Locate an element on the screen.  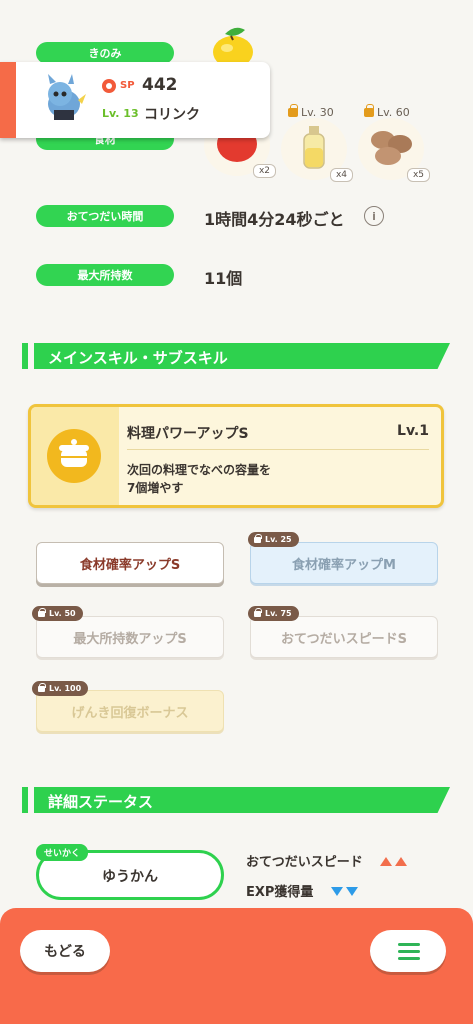
cooking-pot-icon is located at coordinates (74, 456).